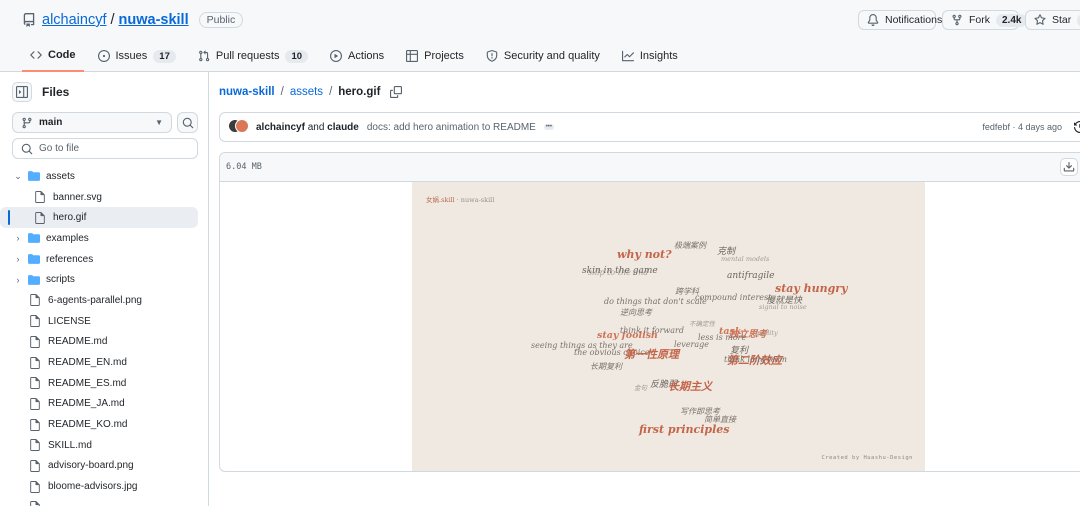  Describe the element at coordinates (1077, 127) in the screenshot. I see `history-icon` at that location.